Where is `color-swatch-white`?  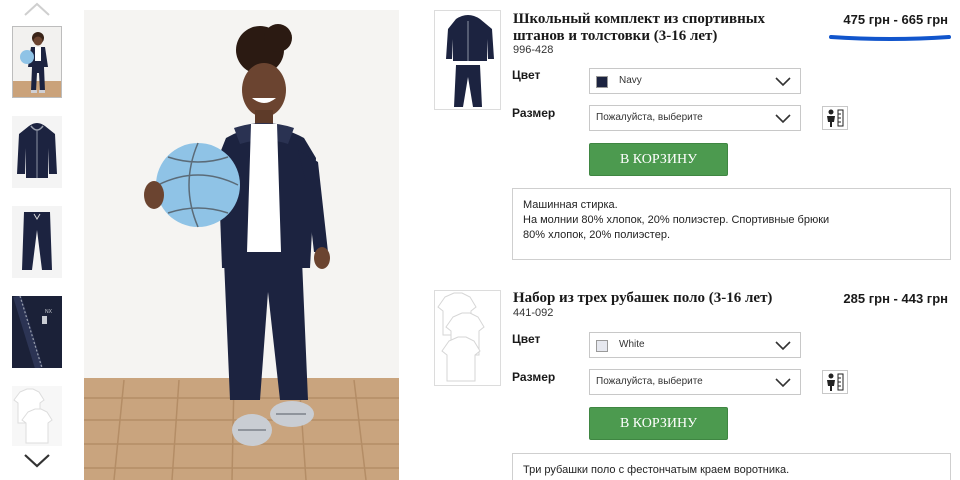
color-swatch-white is located at coordinates (602, 346).